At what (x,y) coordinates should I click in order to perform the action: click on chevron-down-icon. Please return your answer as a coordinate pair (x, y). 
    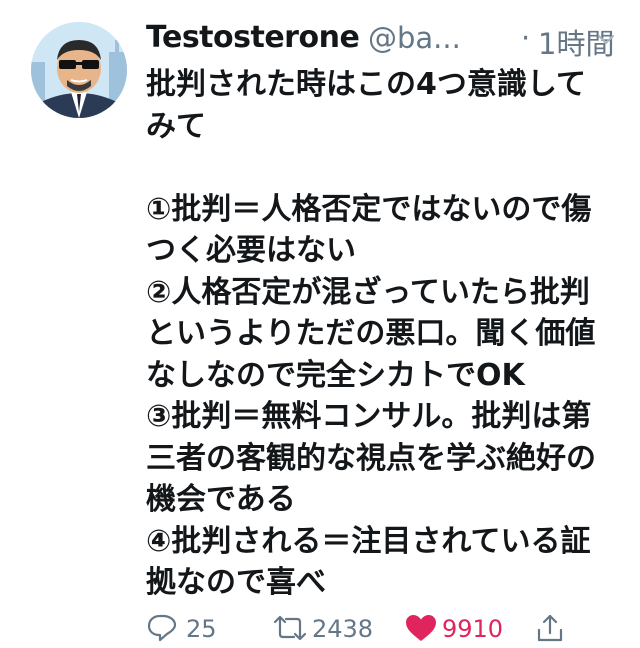
    Looking at the image, I should click on (606, 40).